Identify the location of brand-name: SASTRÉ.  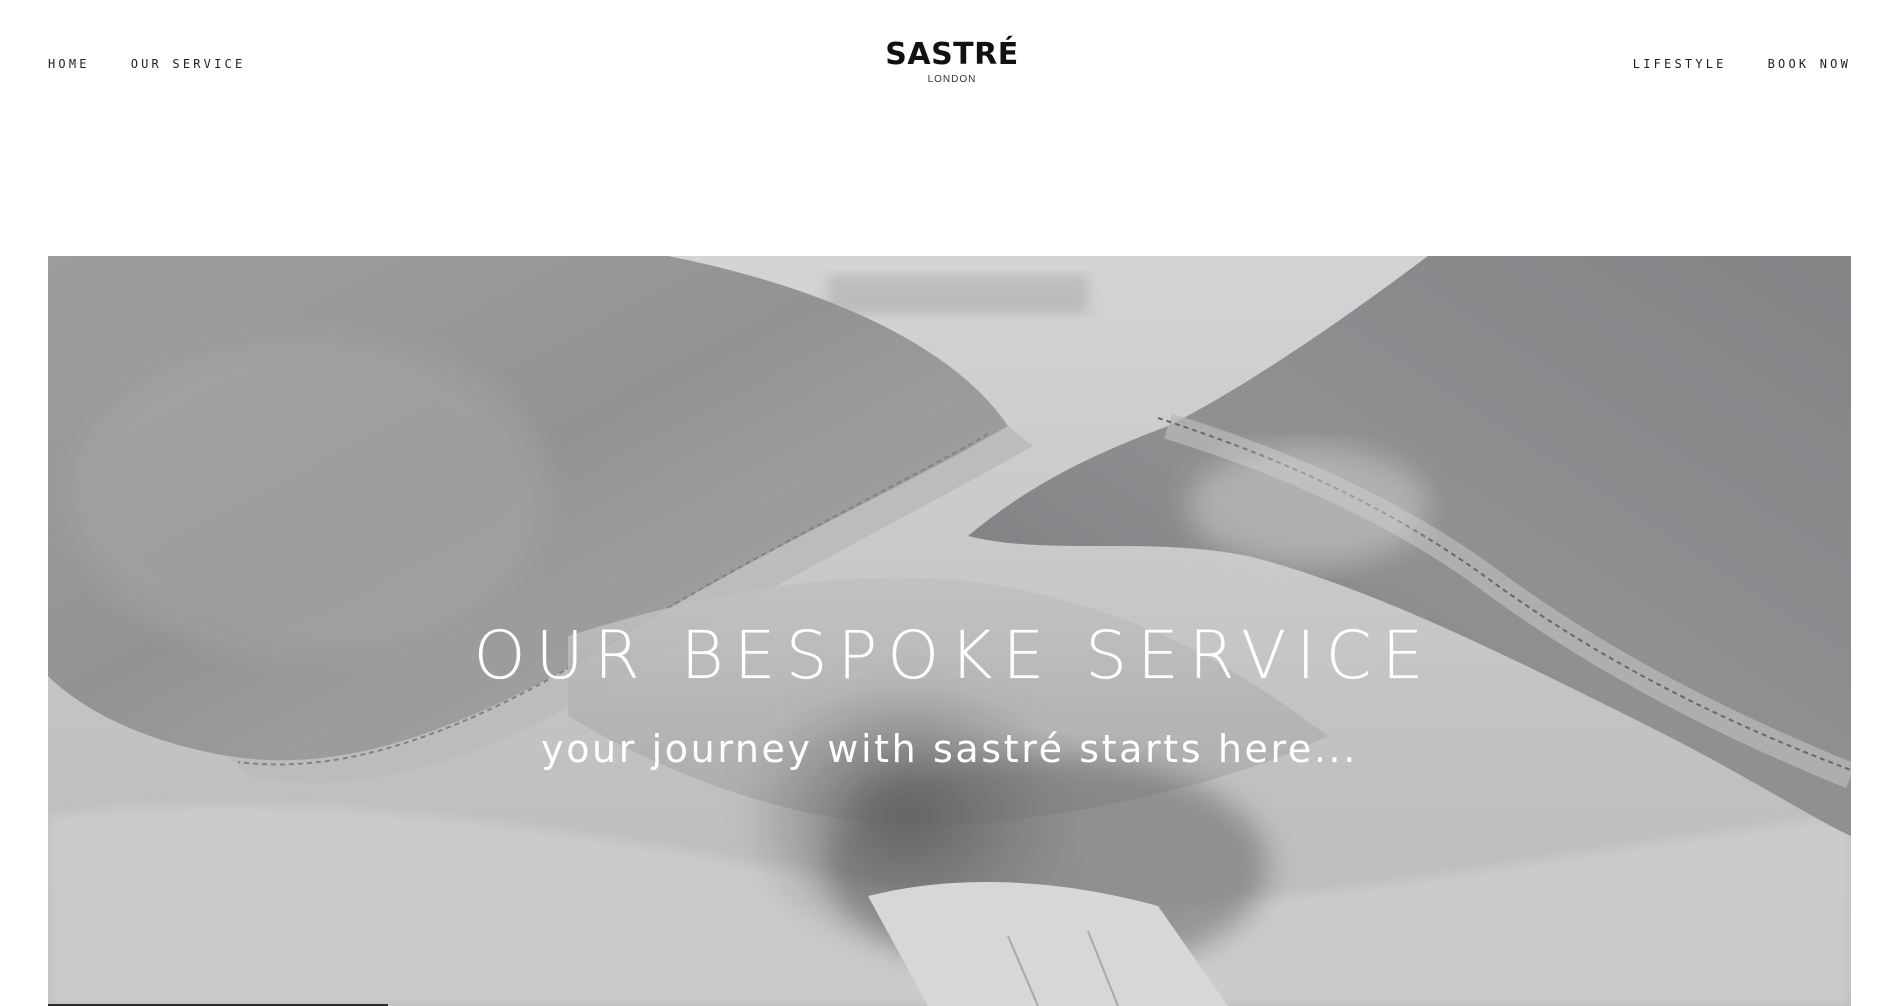
(952, 54).